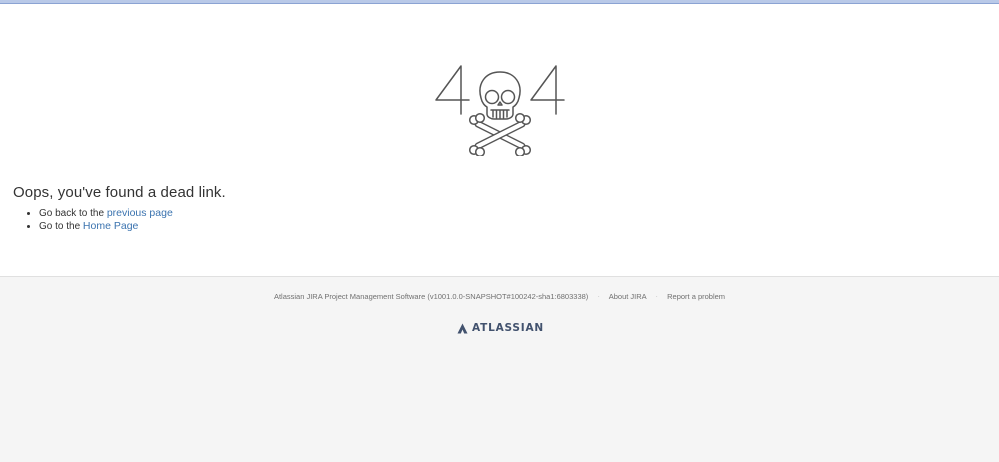  What do you see at coordinates (508, 328) in the screenshot?
I see `logo-wordmark: ATLASSIAN` at bounding box center [508, 328].